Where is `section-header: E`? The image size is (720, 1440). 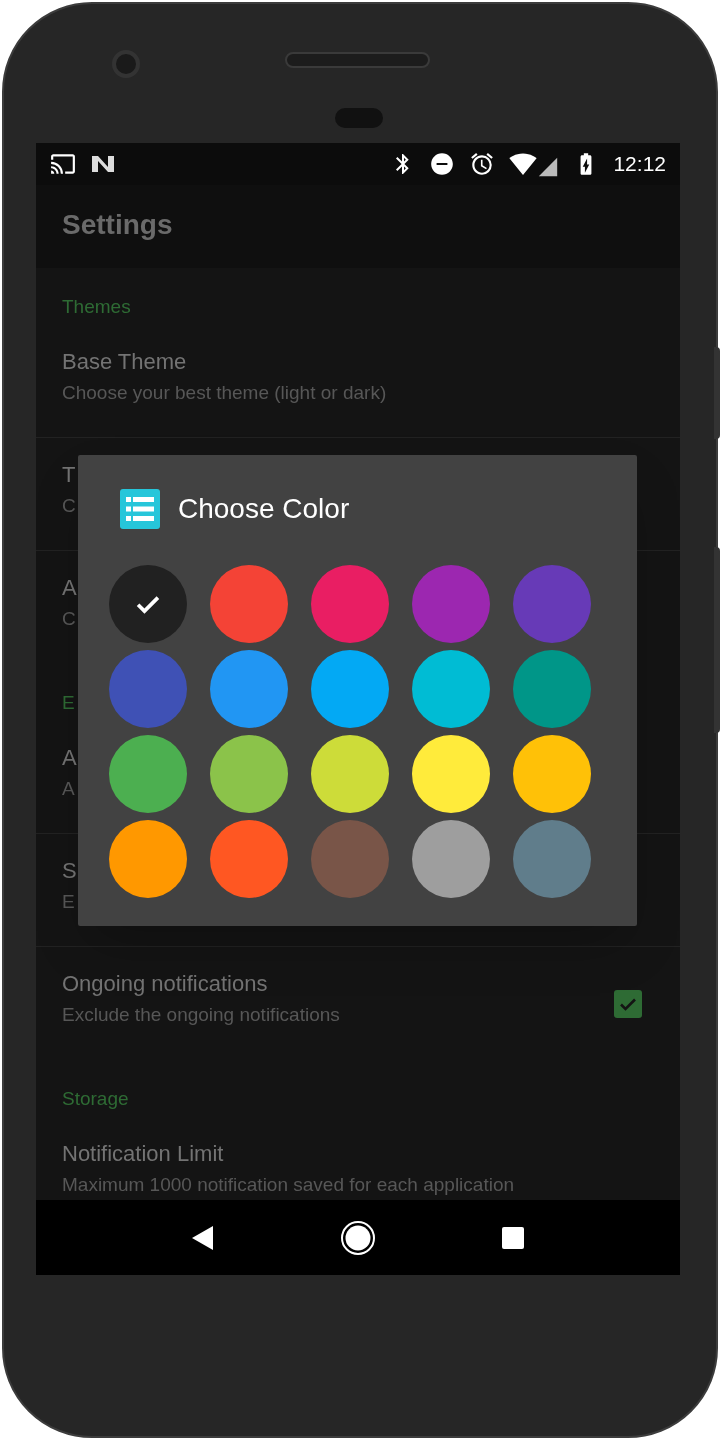
section-header: E is located at coordinates (68, 703).